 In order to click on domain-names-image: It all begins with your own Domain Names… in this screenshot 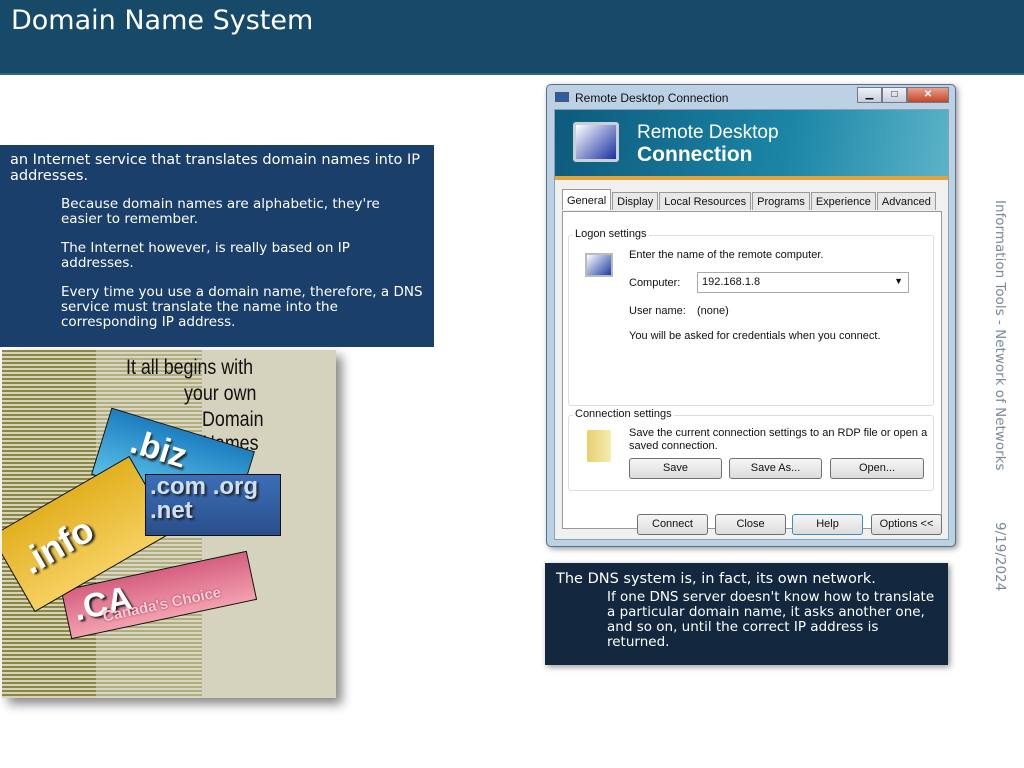, I will do `click(169, 524)`.